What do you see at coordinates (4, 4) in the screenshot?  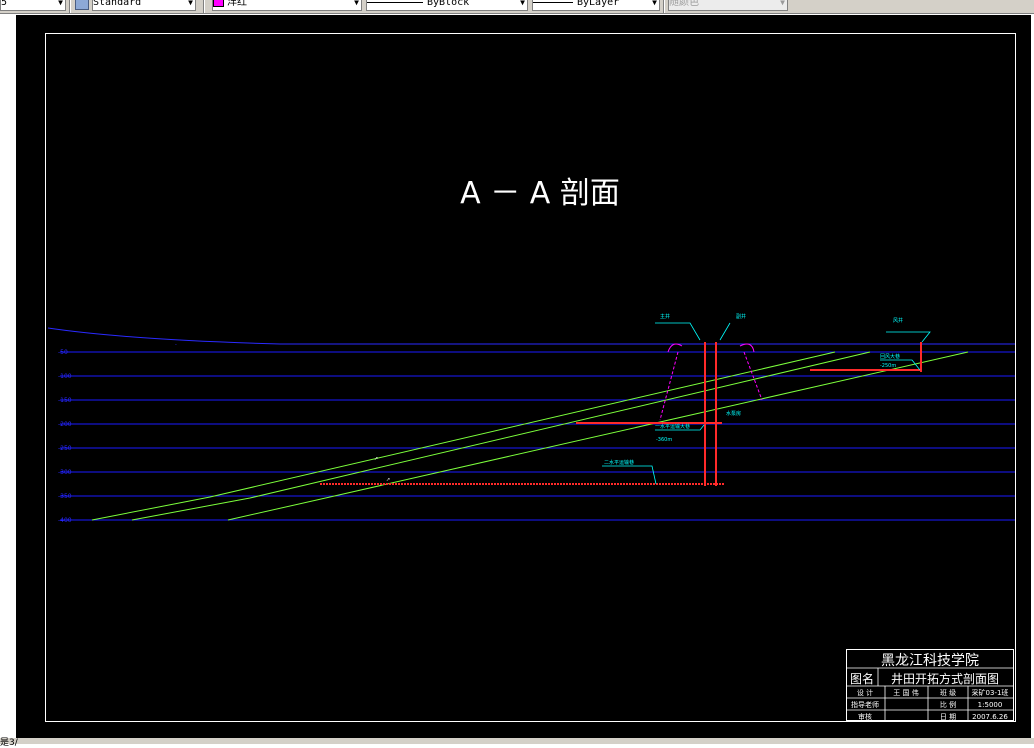 I see `dimstyle-value: 5` at bounding box center [4, 4].